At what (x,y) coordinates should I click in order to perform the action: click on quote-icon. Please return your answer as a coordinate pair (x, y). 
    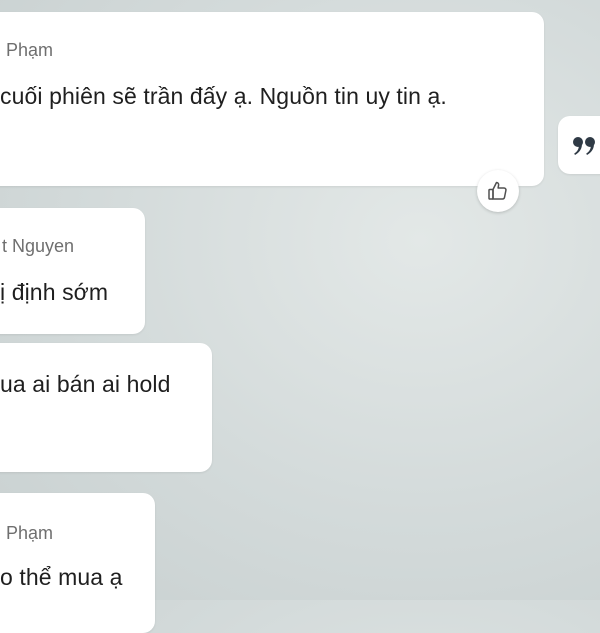
    Looking at the image, I should click on (584, 146).